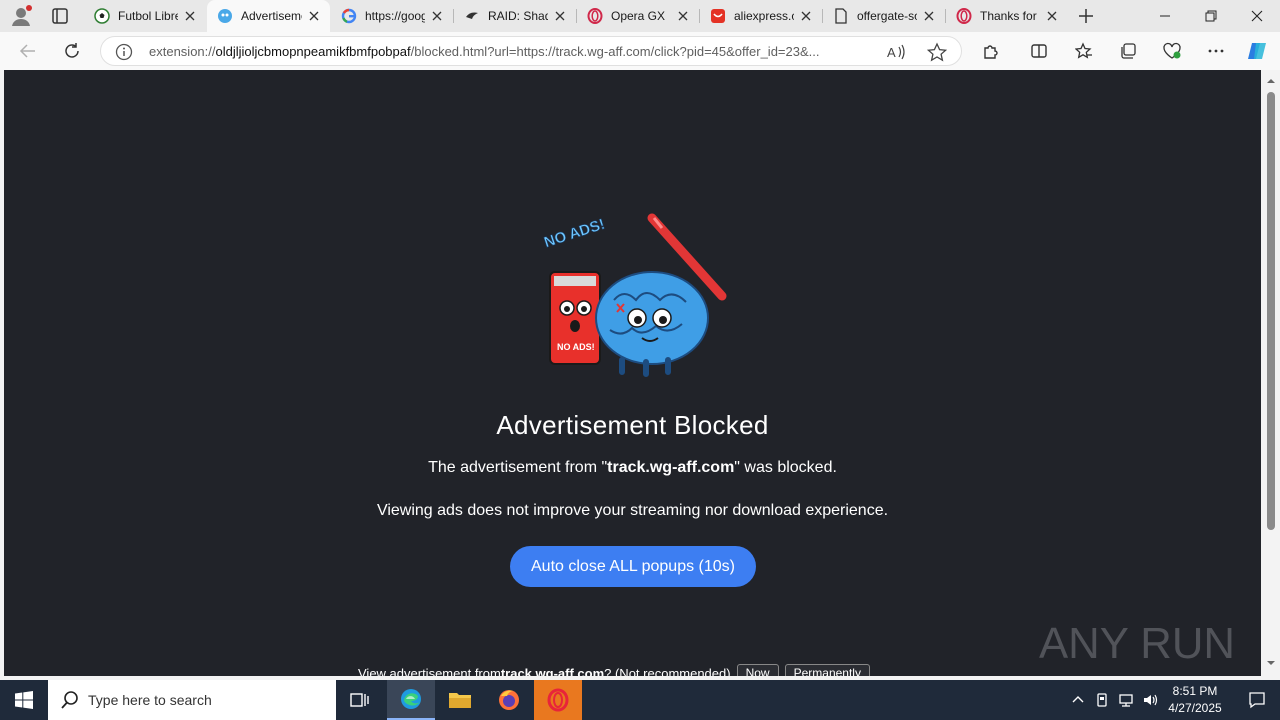  I want to click on tray-device-button, so click(1102, 700).